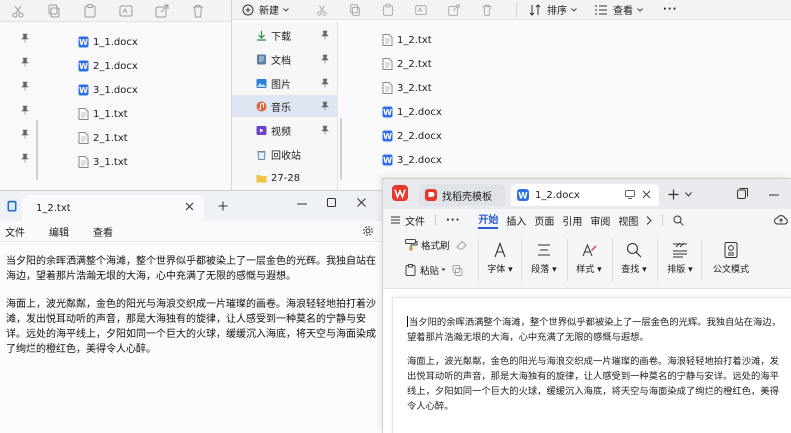 Image resolution: width=791 pixels, height=433 pixels. Describe the element at coordinates (670, 9) in the screenshot. I see `more-options-button: ···` at that location.